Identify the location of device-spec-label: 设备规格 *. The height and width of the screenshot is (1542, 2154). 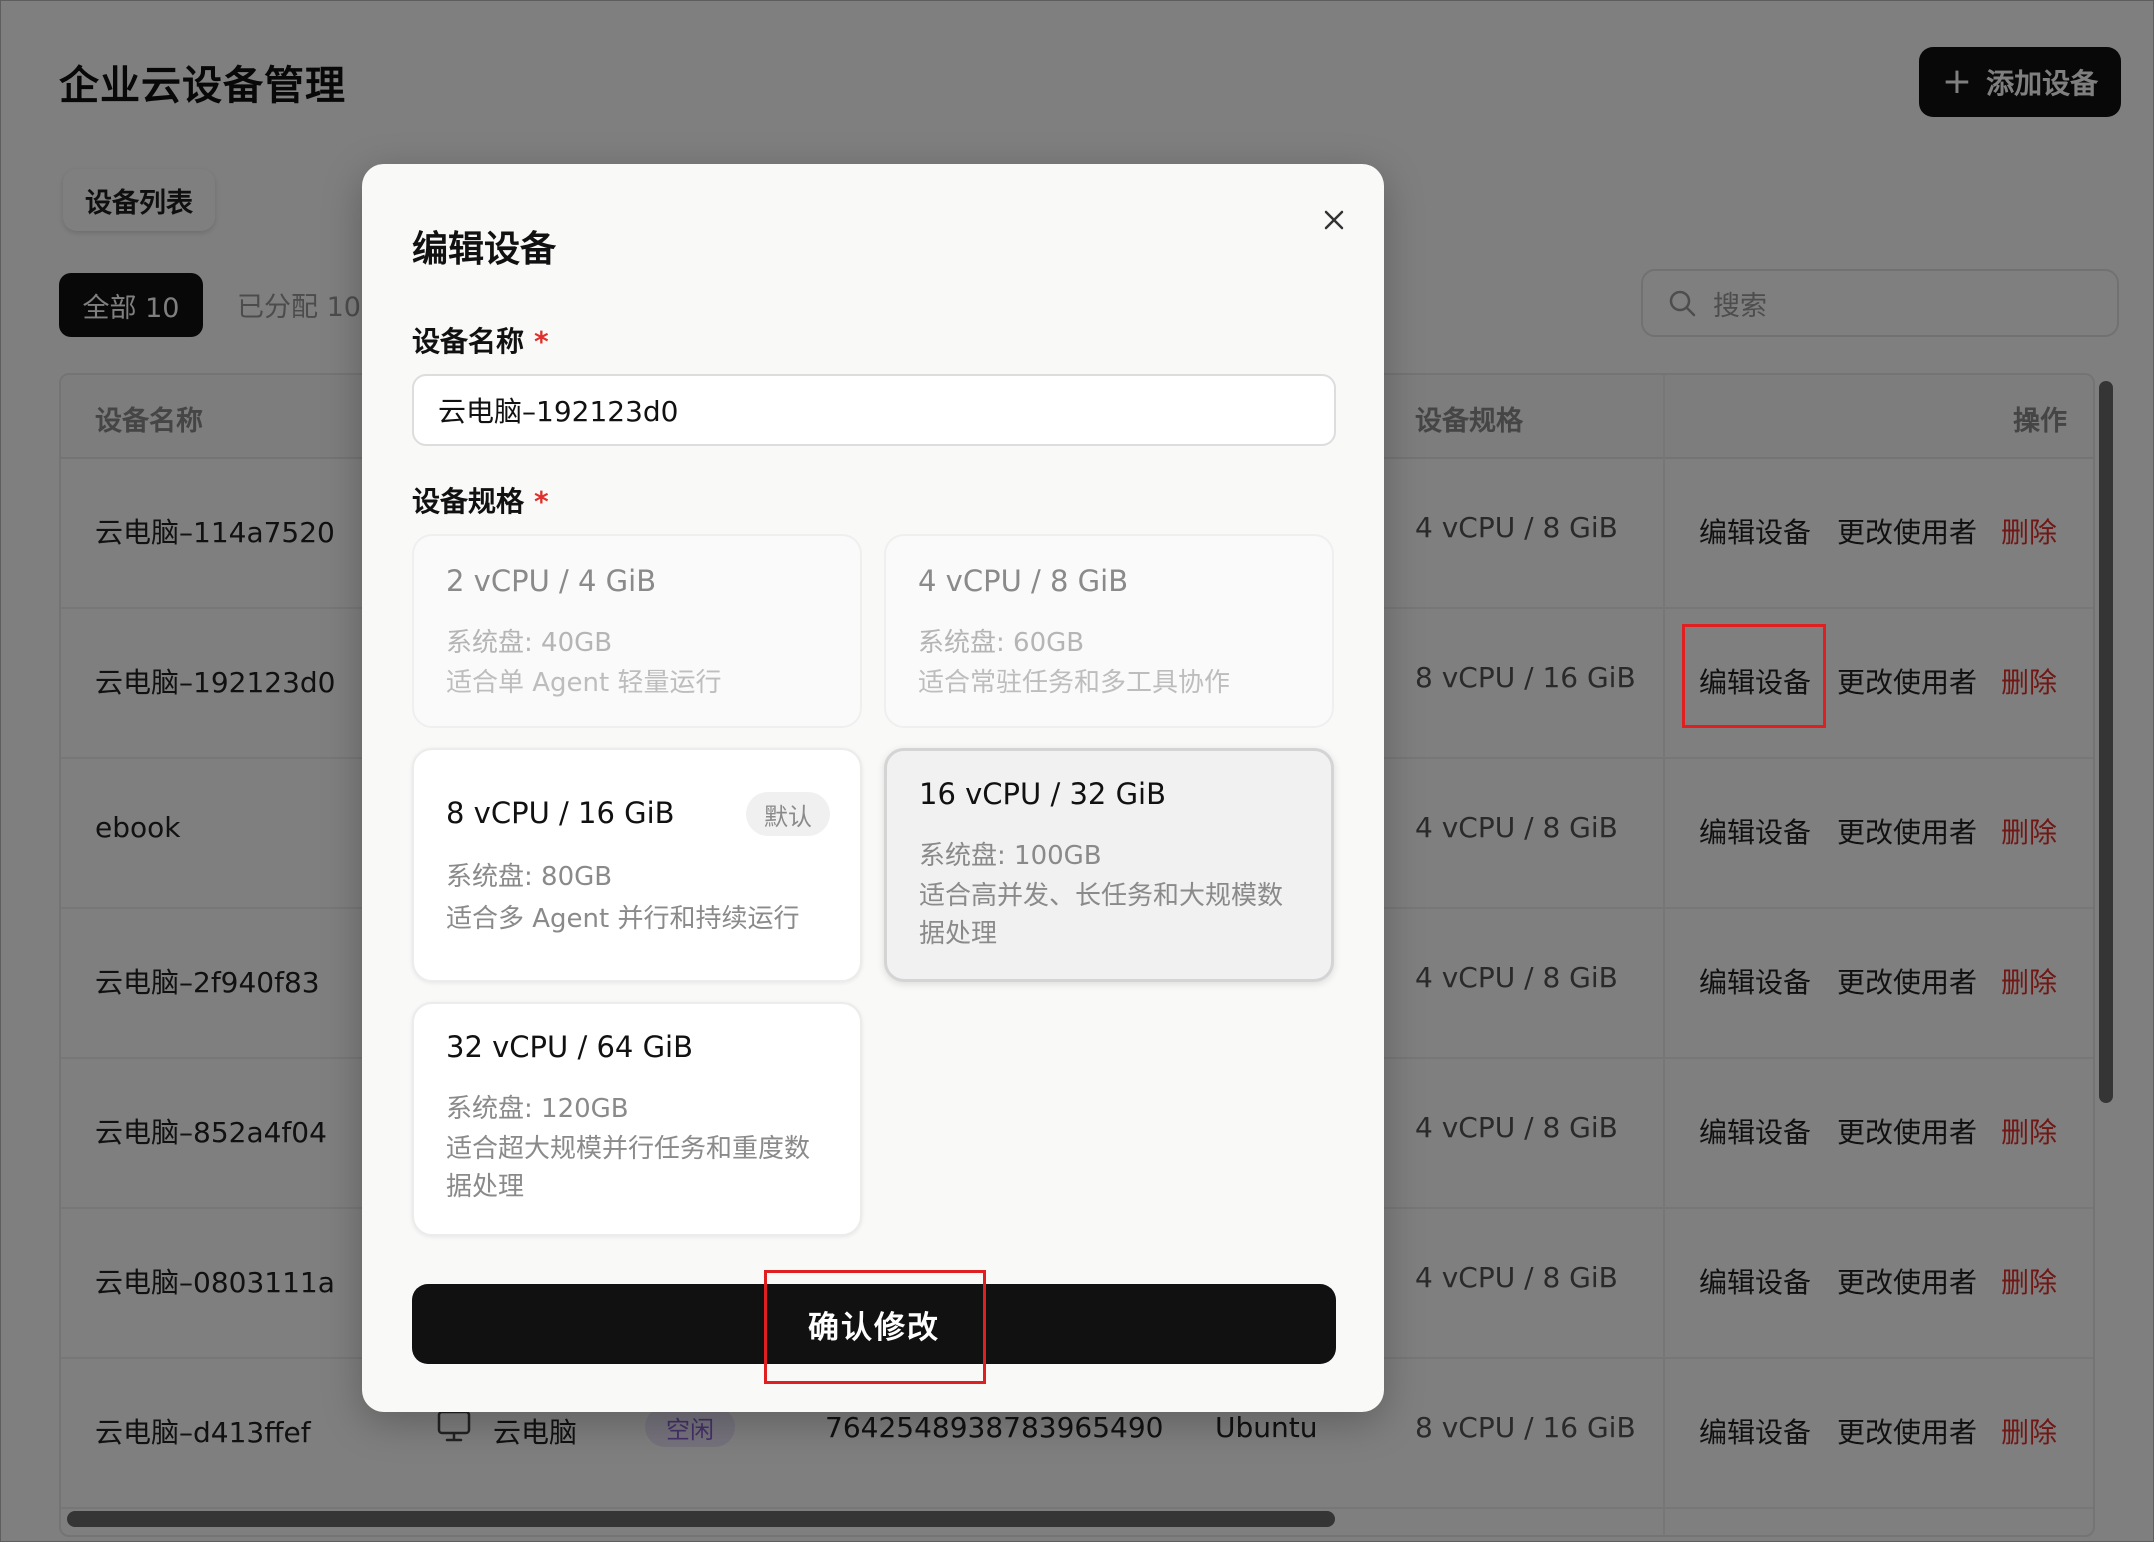
(480, 500).